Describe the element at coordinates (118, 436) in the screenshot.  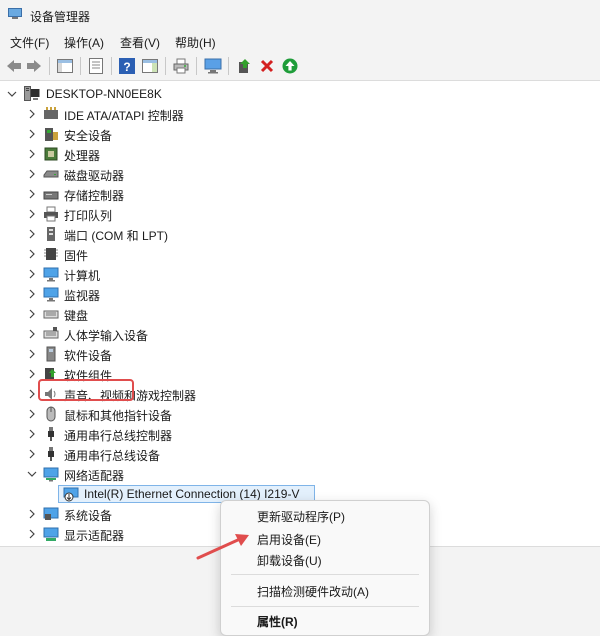
I see `tree-item-label: 通用串行总线控制器` at that location.